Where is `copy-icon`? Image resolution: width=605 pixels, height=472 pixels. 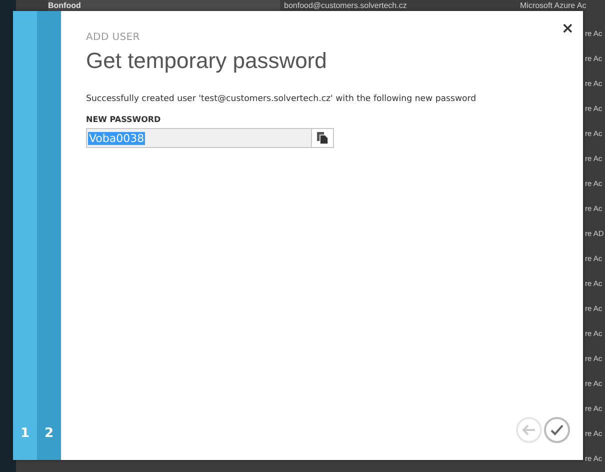 copy-icon is located at coordinates (322, 138).